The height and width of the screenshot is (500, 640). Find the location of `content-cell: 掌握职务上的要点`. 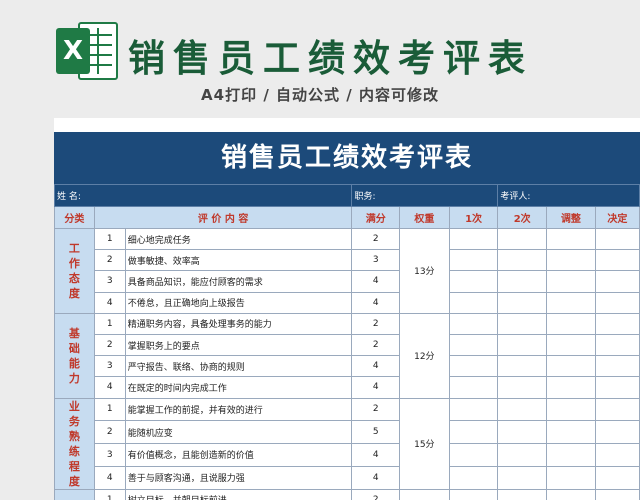

content-cell: 掌握职务上的要点 is located at coordinates (238, 345).